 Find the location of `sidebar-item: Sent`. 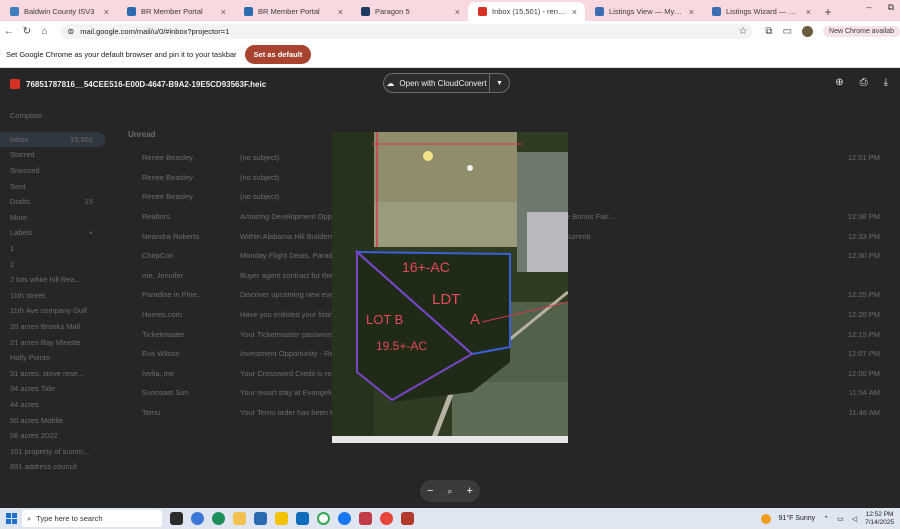

sidebar-item: Sent is located at coordinates (52, 186).